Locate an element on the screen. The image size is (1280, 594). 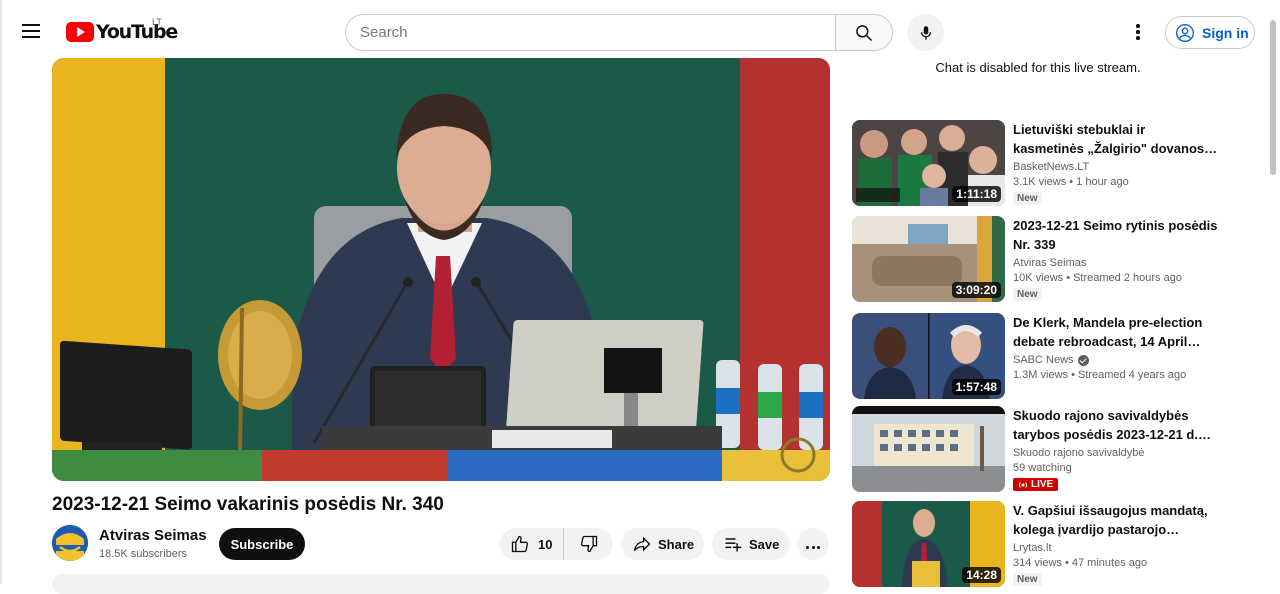
channel-label: Lrytas.lt is located at coordinates (1032, 548).